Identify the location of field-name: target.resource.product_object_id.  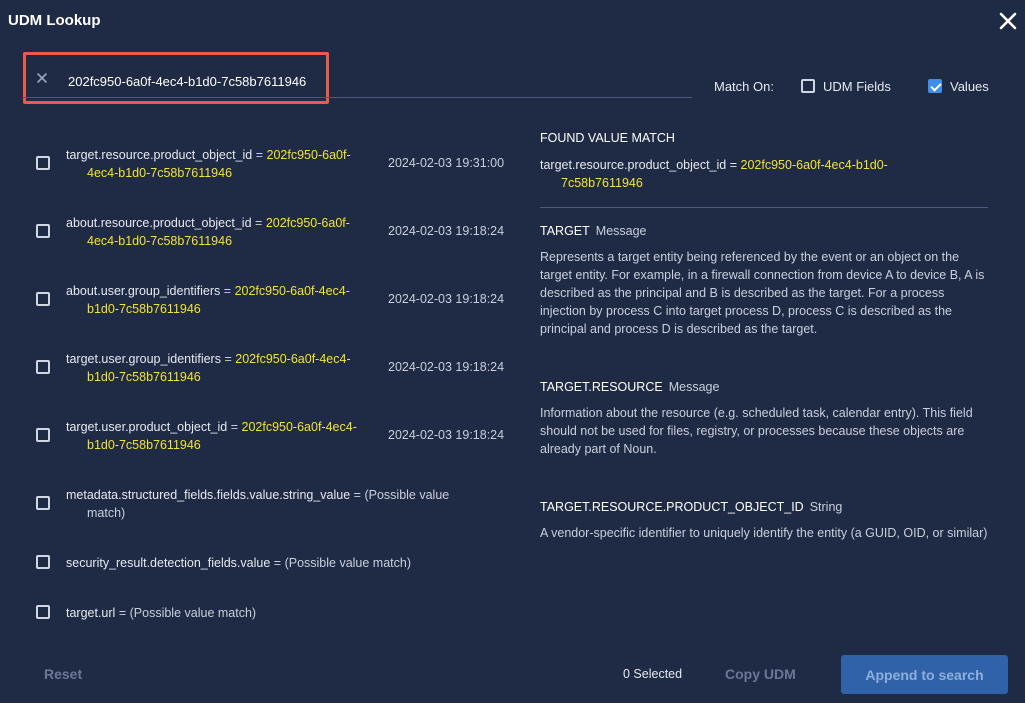
(159, 155).